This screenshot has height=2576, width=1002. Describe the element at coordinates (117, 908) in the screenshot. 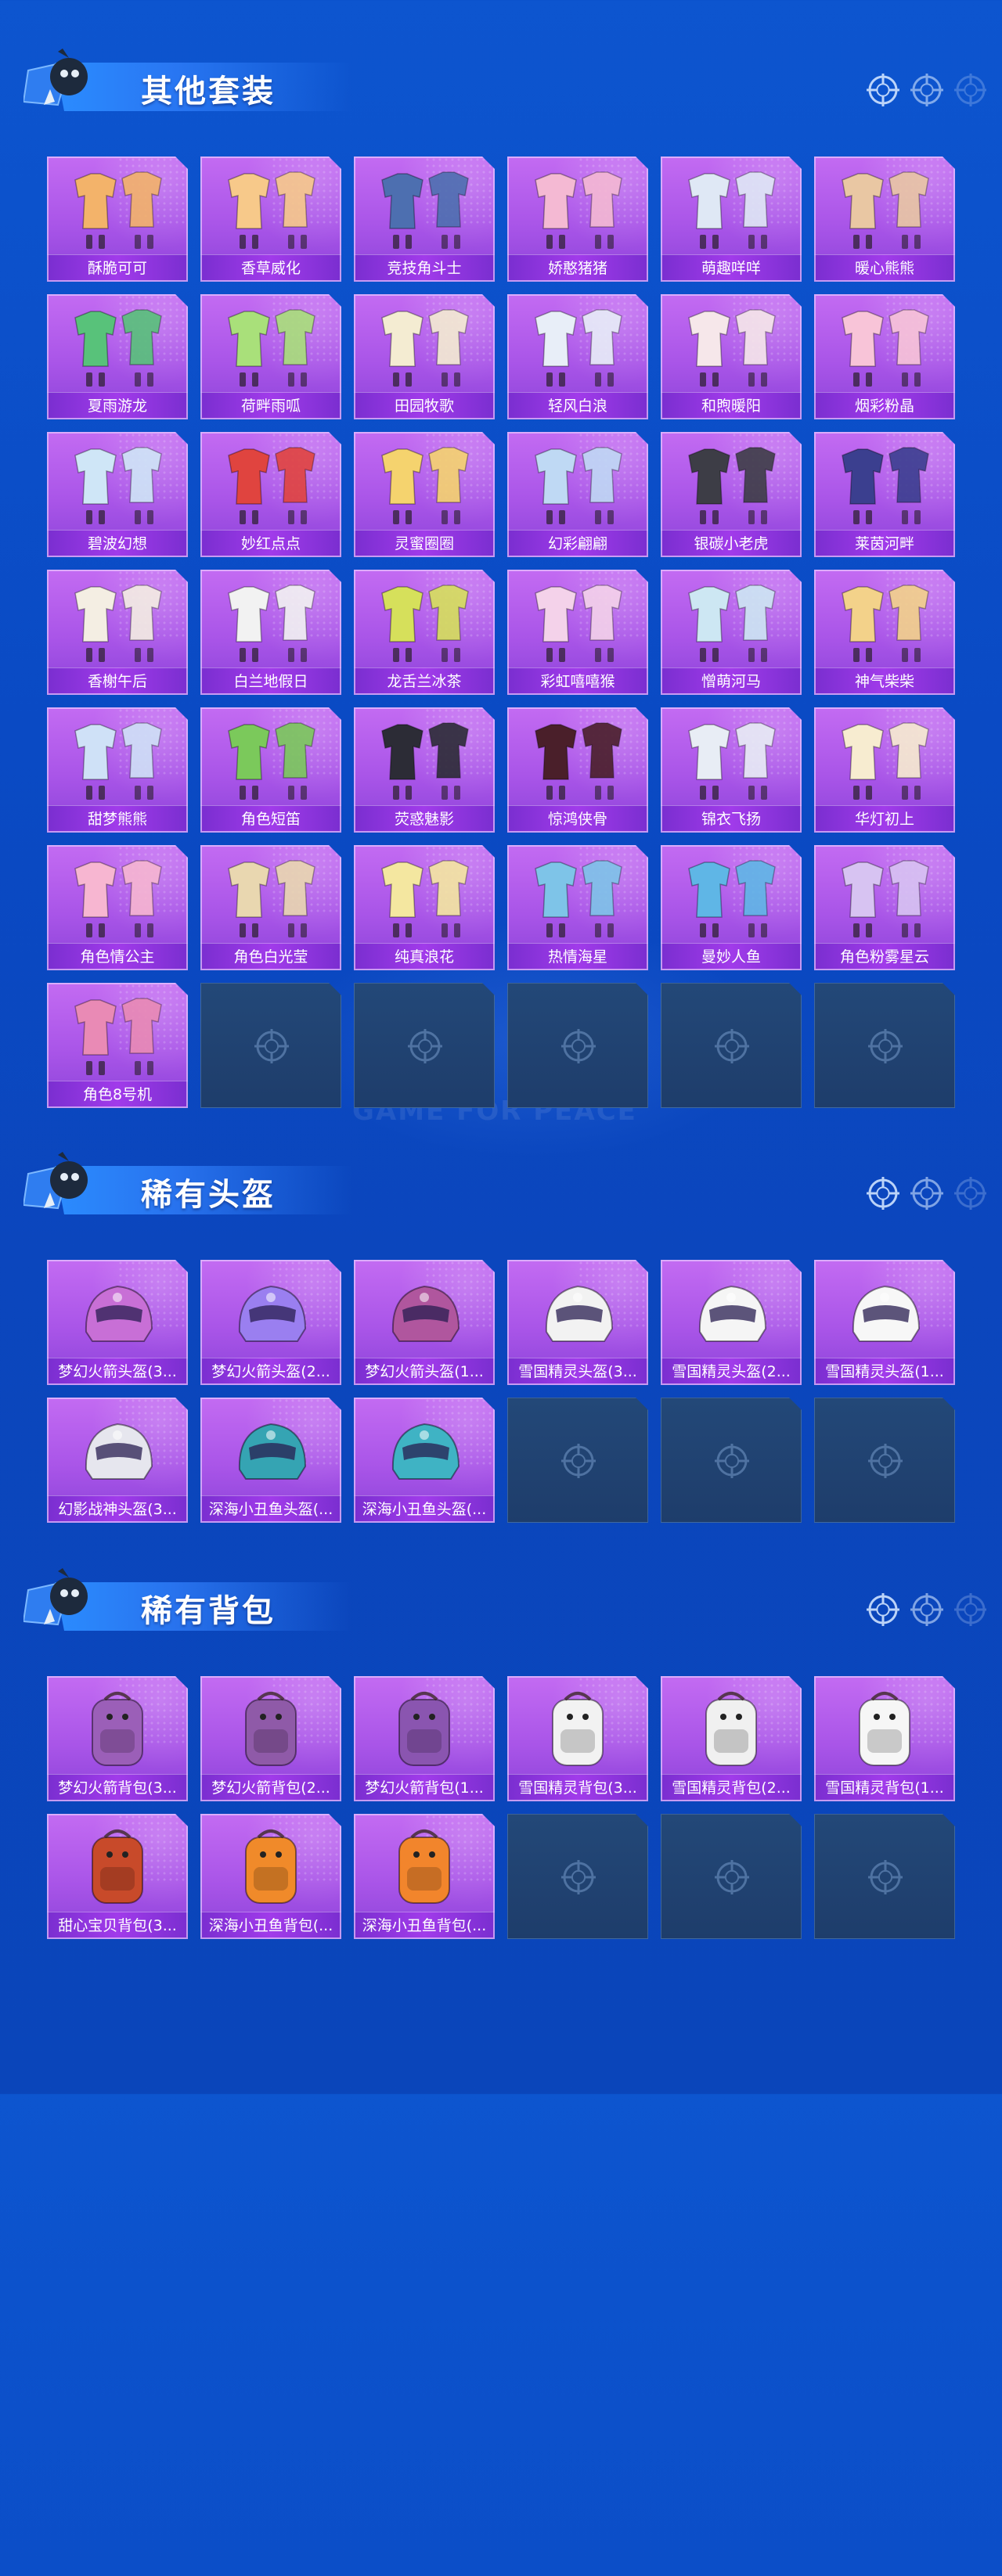

I see `item-card: 角色情公主` at that location.